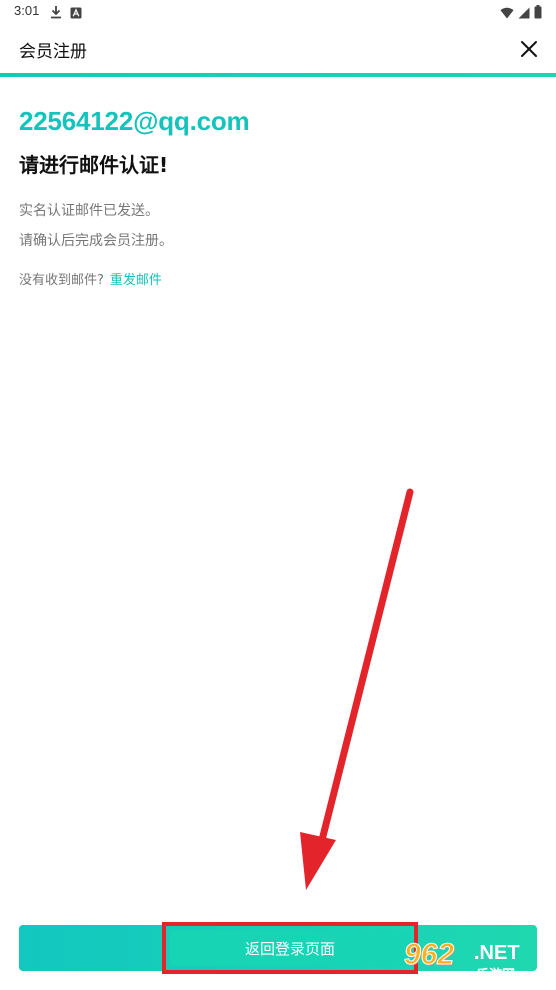  Describe the element at coordinates (56, 13) in the screenshot. I see `download-icon` at that location.